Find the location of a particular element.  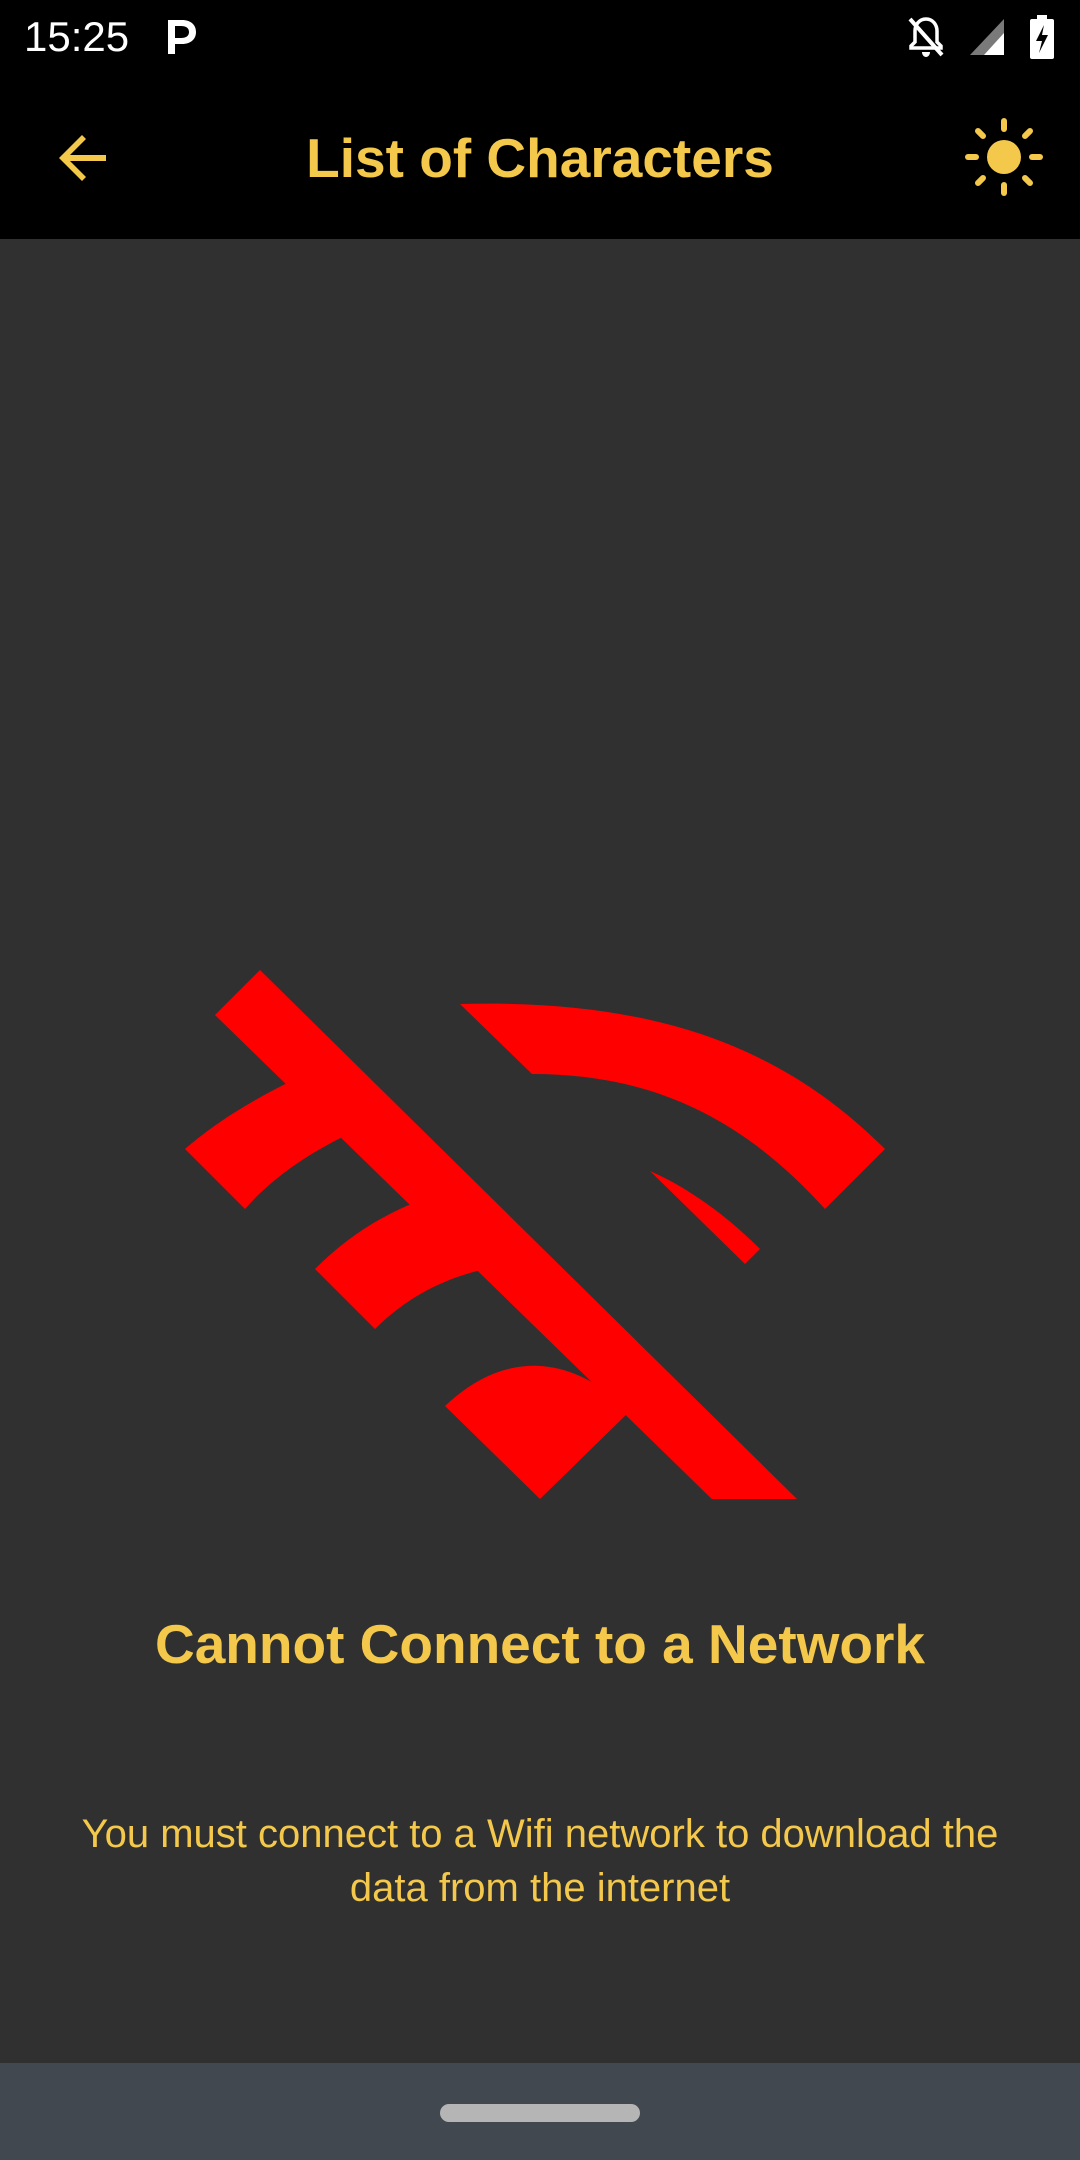

status-time: 15:25 is located at coordinates (77, 36).